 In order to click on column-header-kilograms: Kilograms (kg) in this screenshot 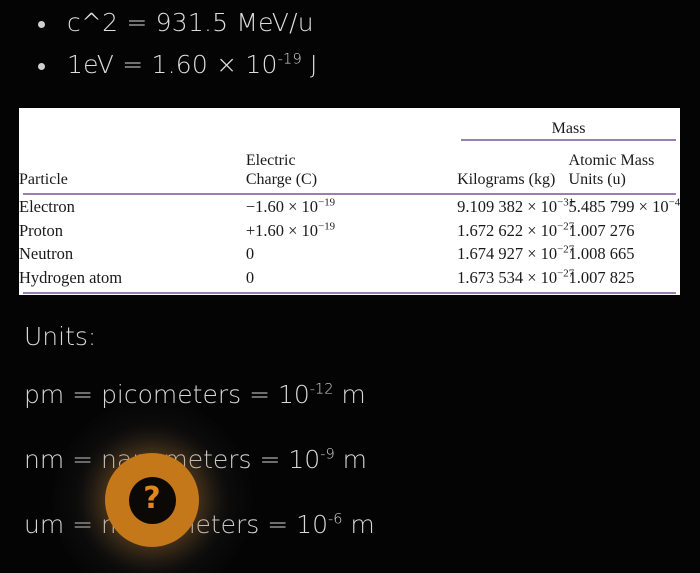, I will do `click(512, 166)`.